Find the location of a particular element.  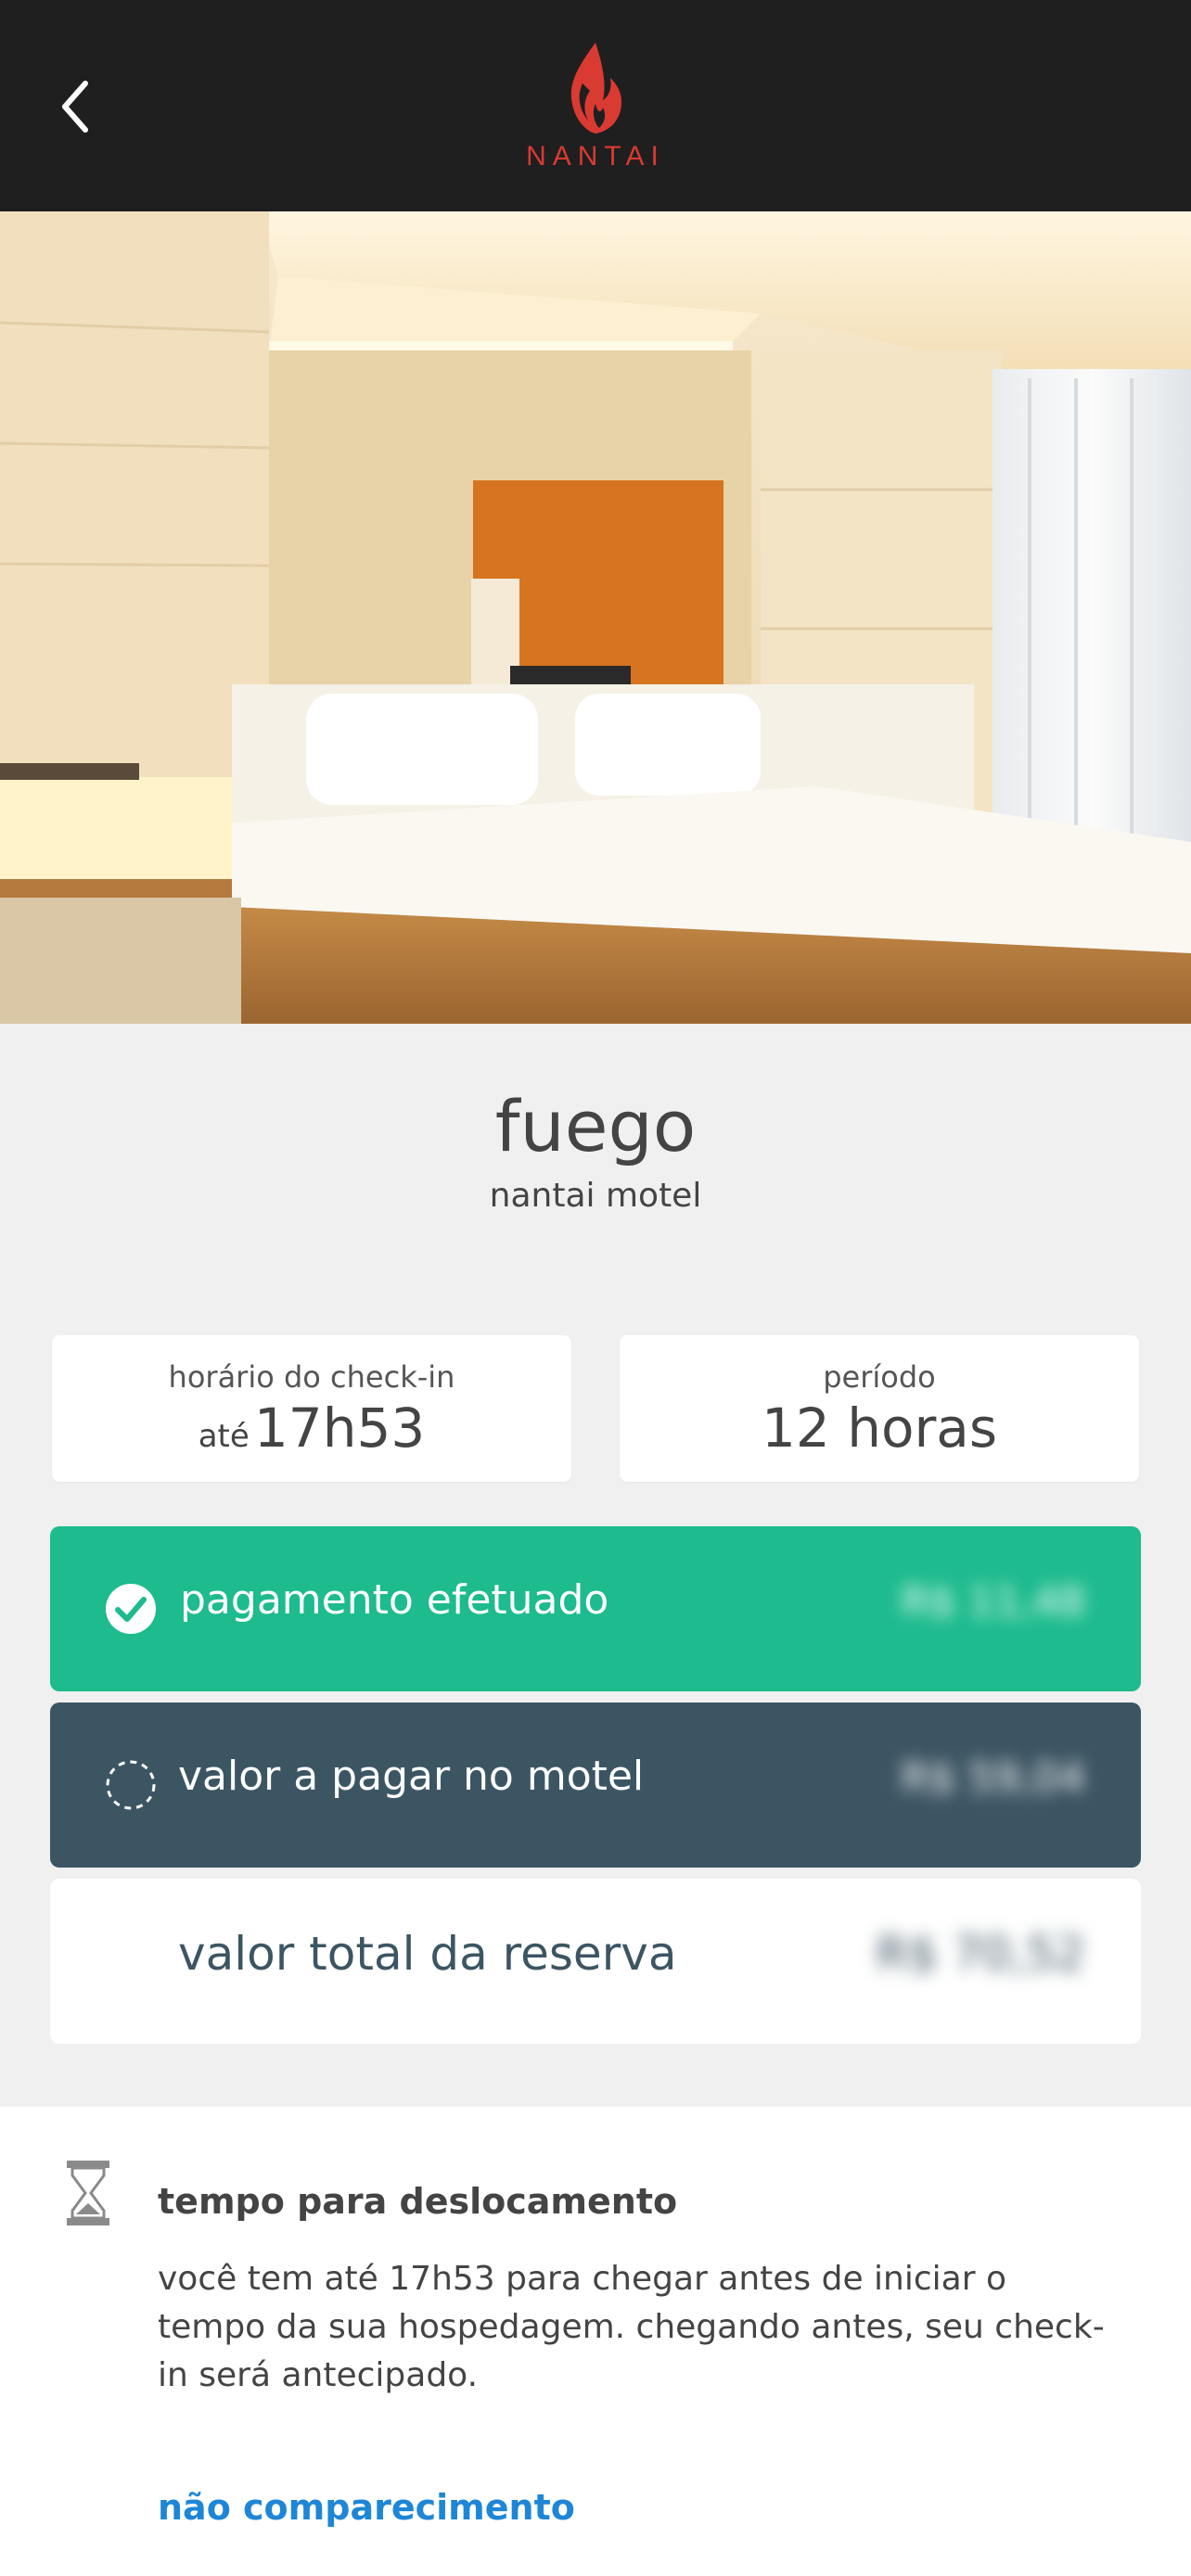

due-label: valor a pagar no motel is located at coordinates (411, 1776).